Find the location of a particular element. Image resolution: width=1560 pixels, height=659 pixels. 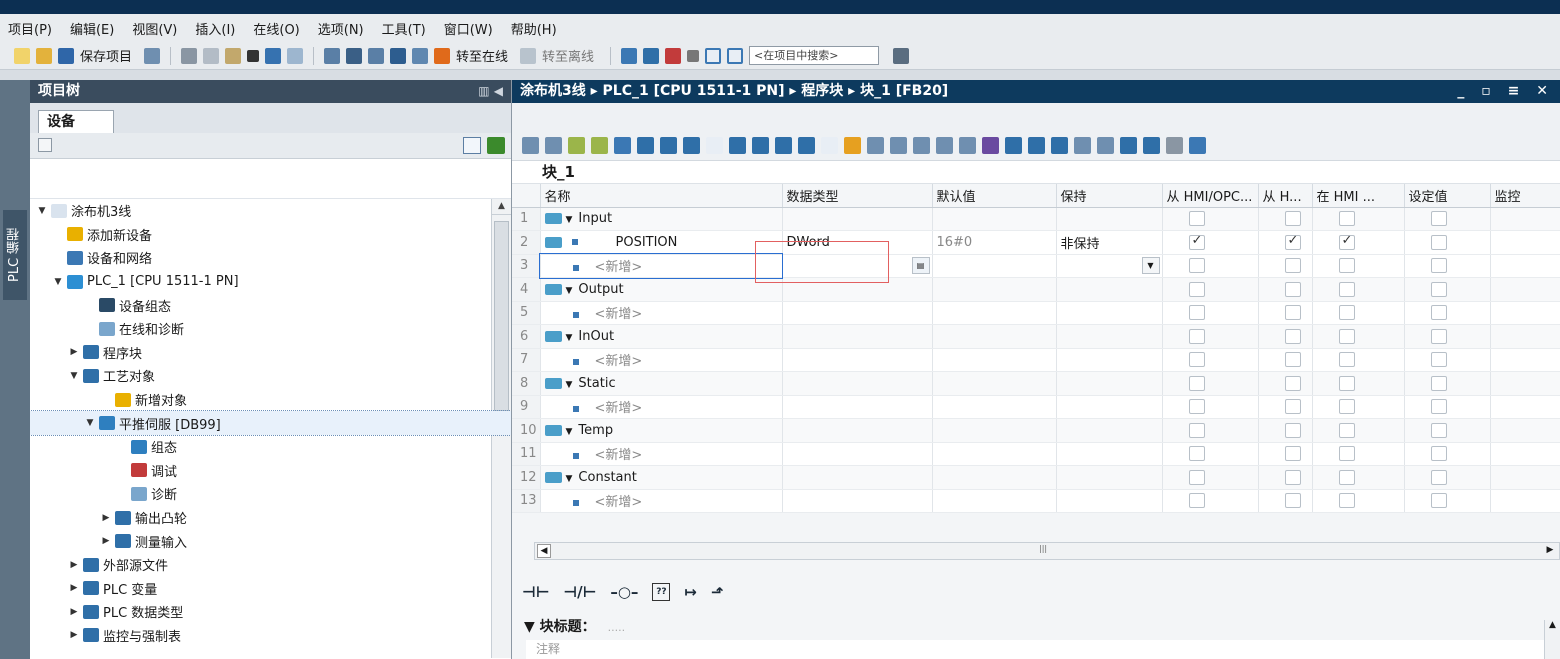

delete-icon is located at coordinates (253, 55).